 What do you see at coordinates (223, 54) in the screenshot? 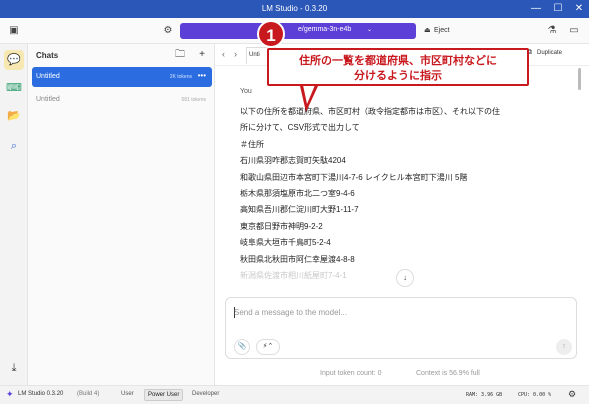
I see `prev-tab-icon: ‹` at bounding box center [223, 54].